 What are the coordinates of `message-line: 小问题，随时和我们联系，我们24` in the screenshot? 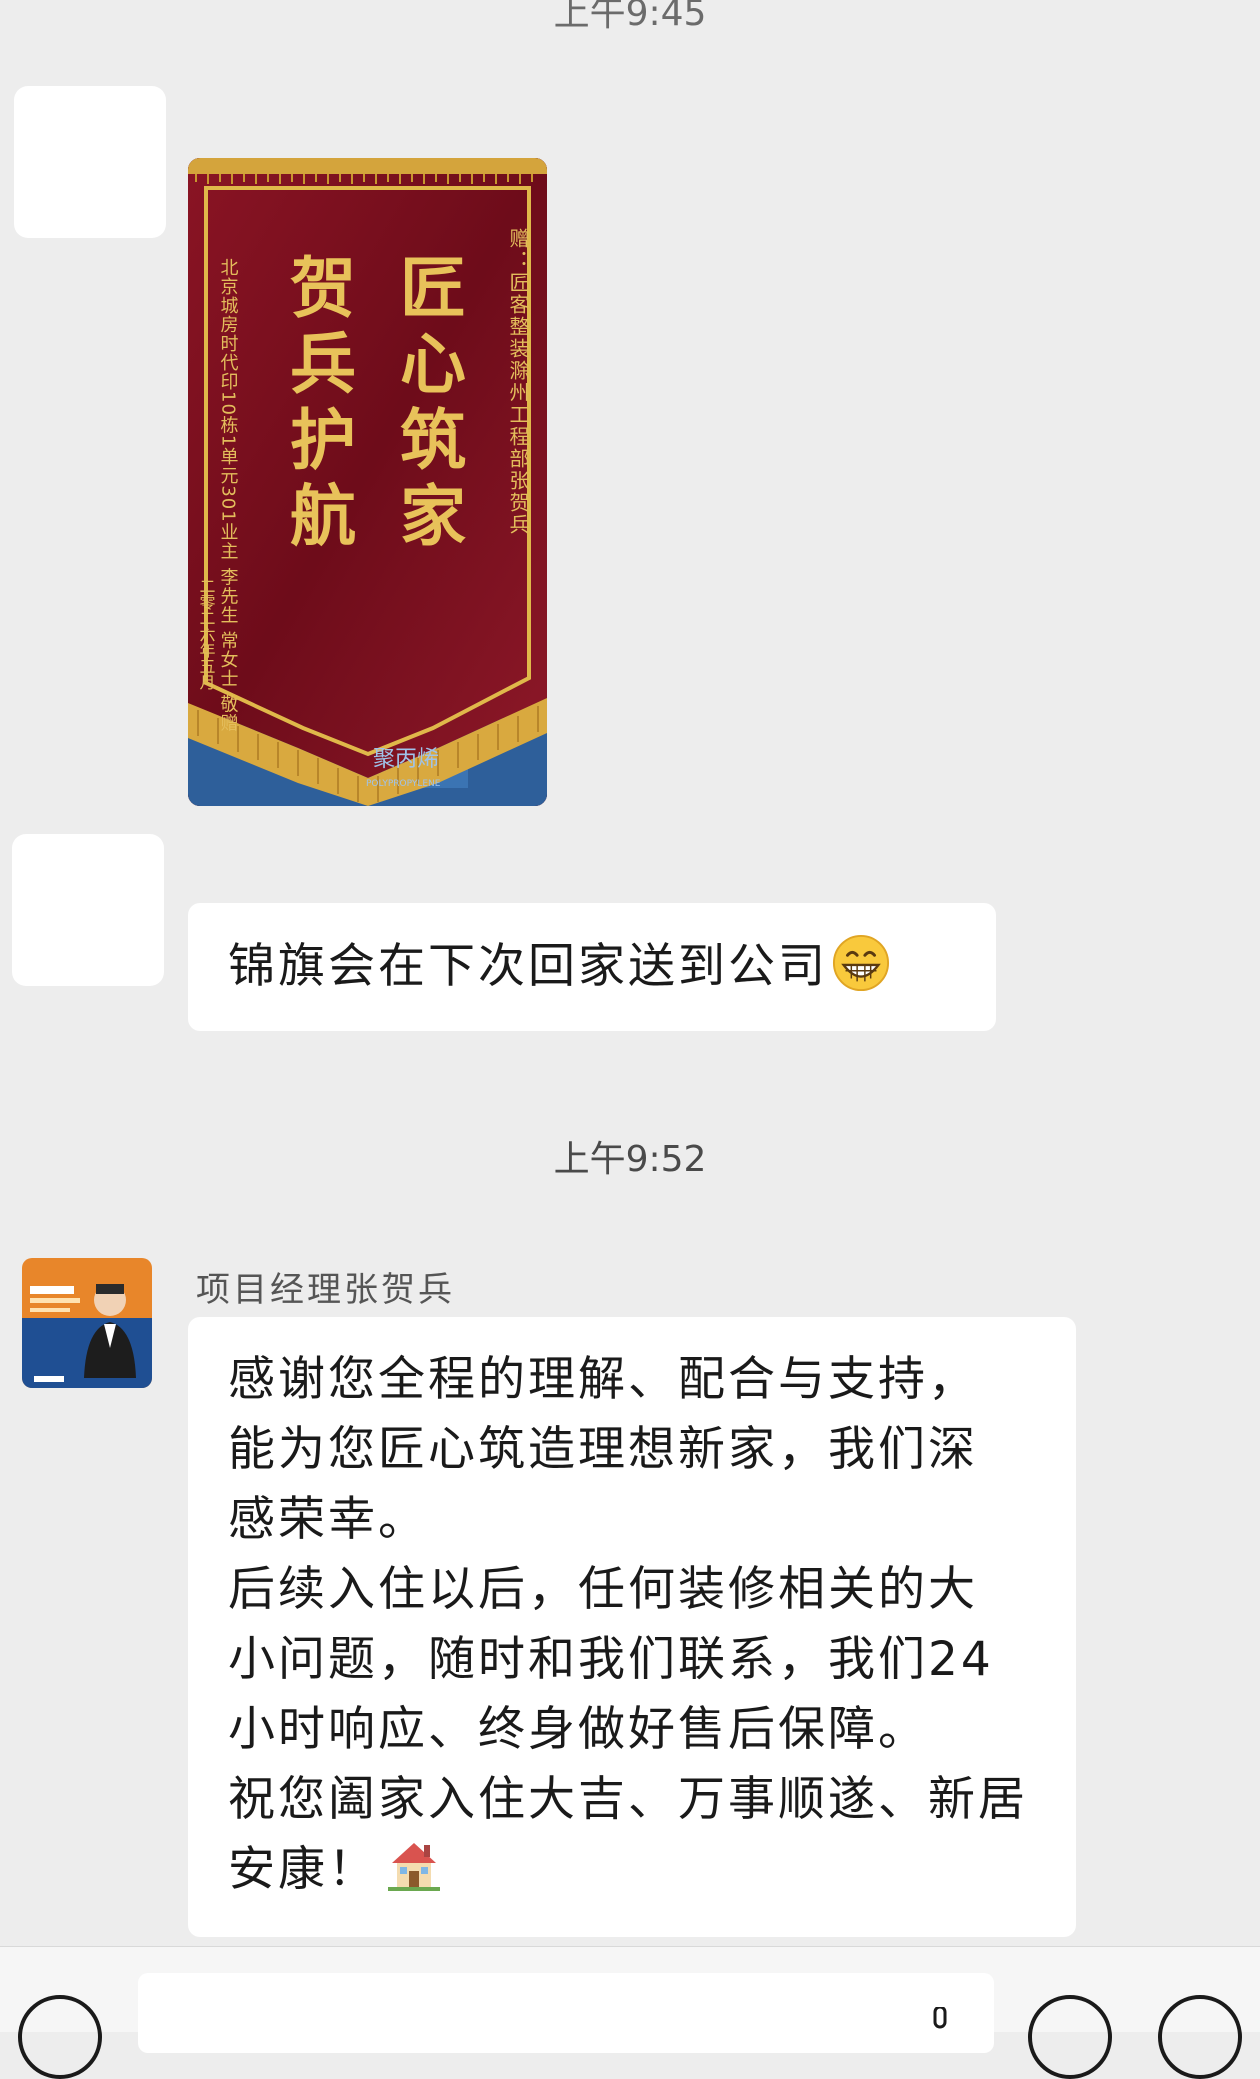 It's located at (611, 1659).